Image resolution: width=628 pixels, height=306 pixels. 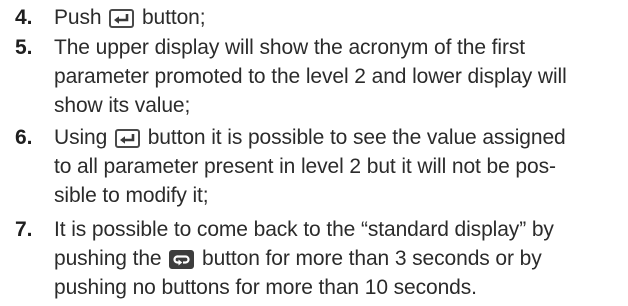 I want to click on step-number: 7., so click(x=24, y=229).